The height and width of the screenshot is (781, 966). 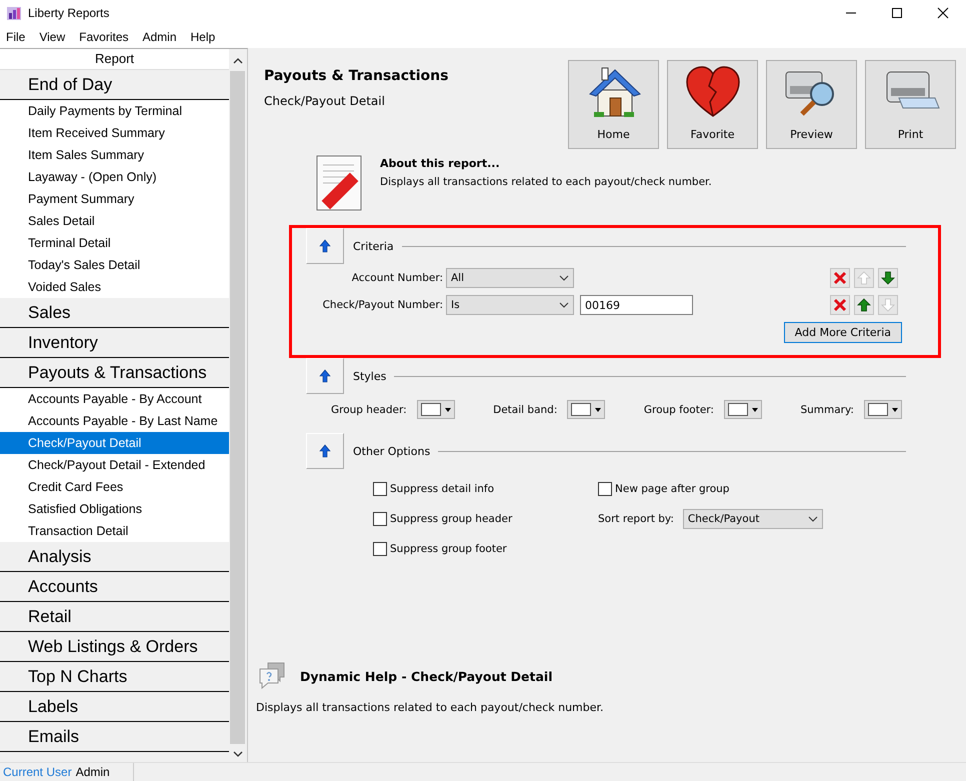 What do you see at coordinates (451, 519) in the screenshot?
I see `checkbox-label: Suppress group header` at bounding box center [451, 519].